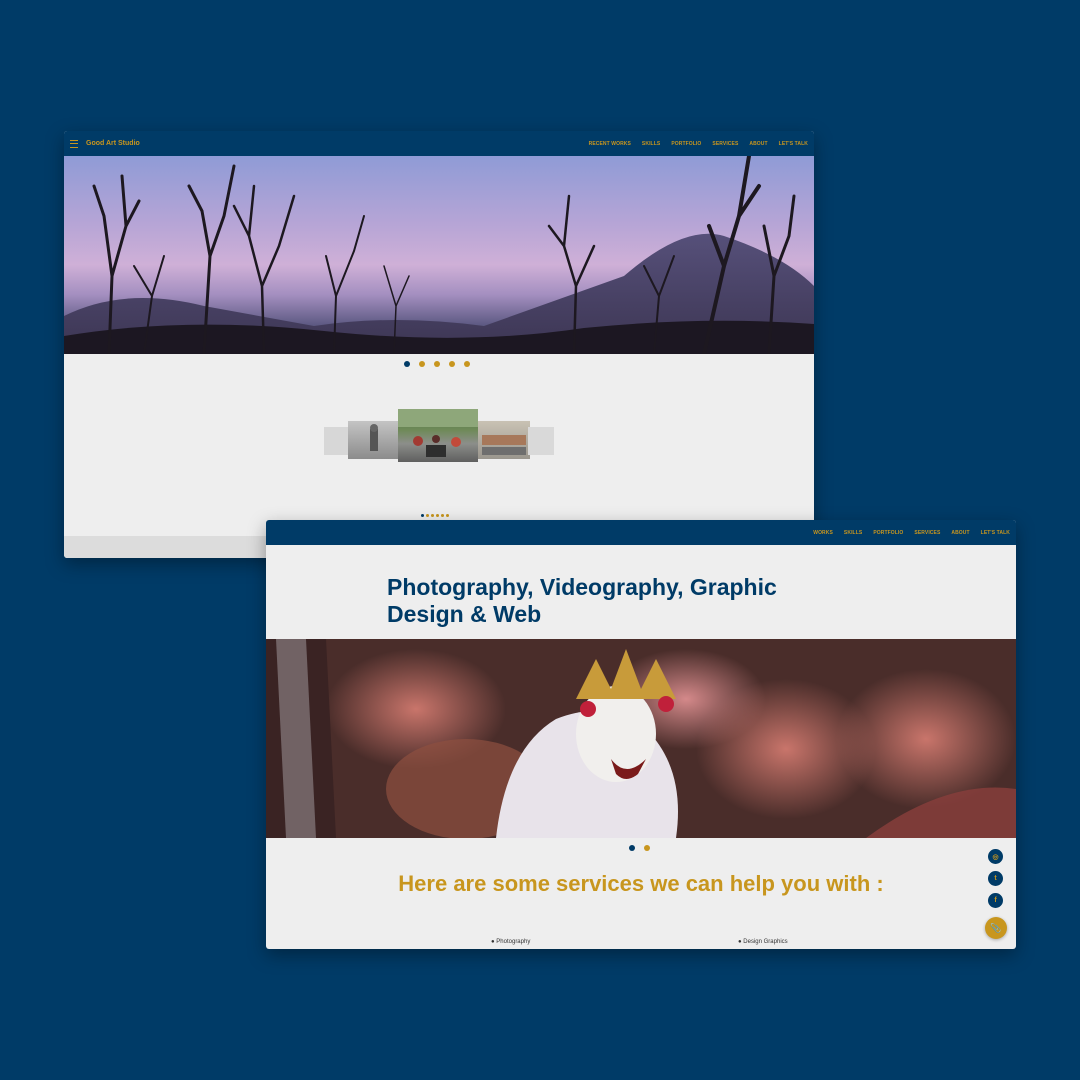  I want to click on brand: Good Art Studio, so click(105, 143).